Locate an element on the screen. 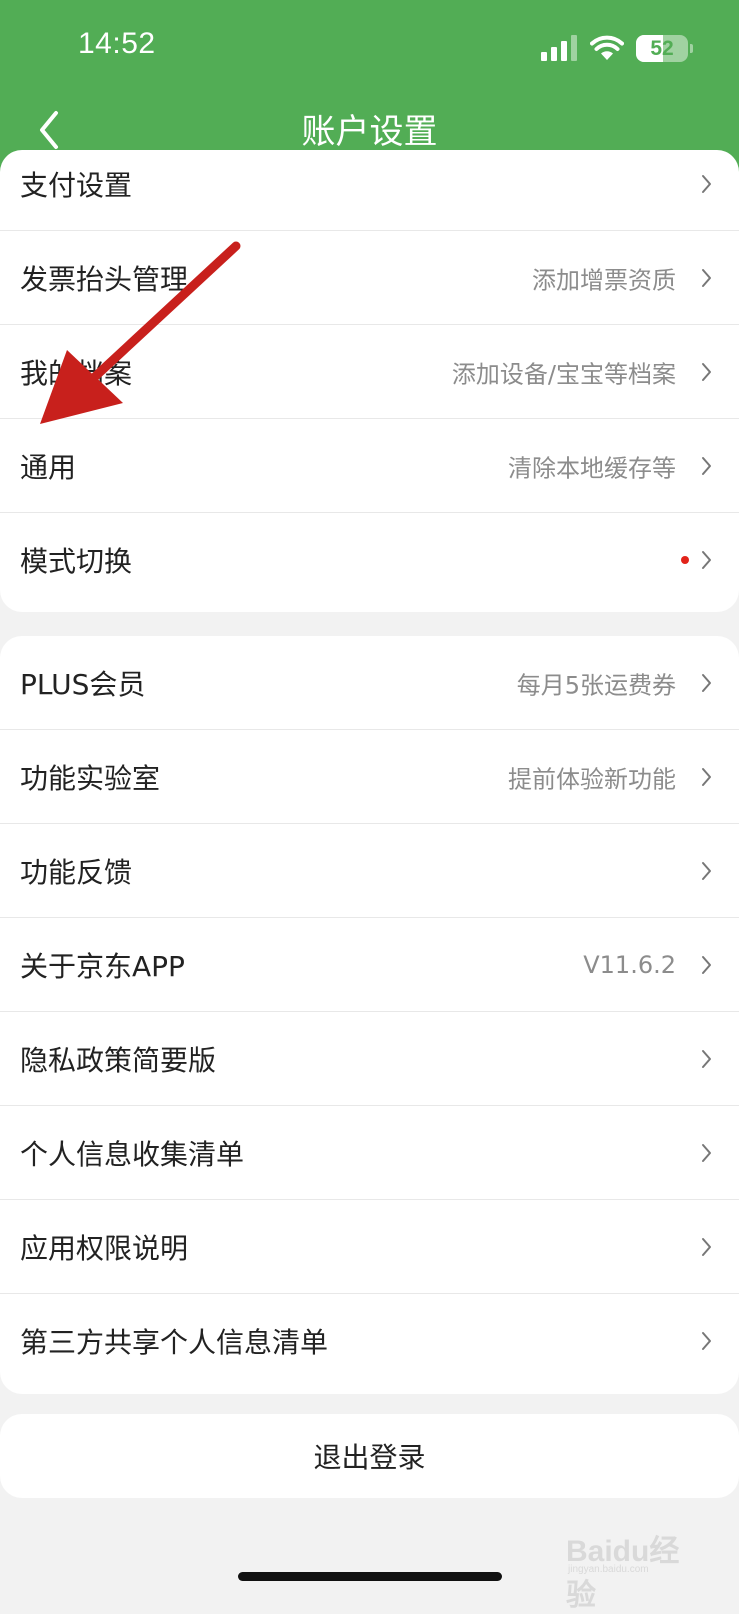 This screenshot has width=739, height=1614. row-label: 发票抬头管理 is located at coordinates (104, 279).